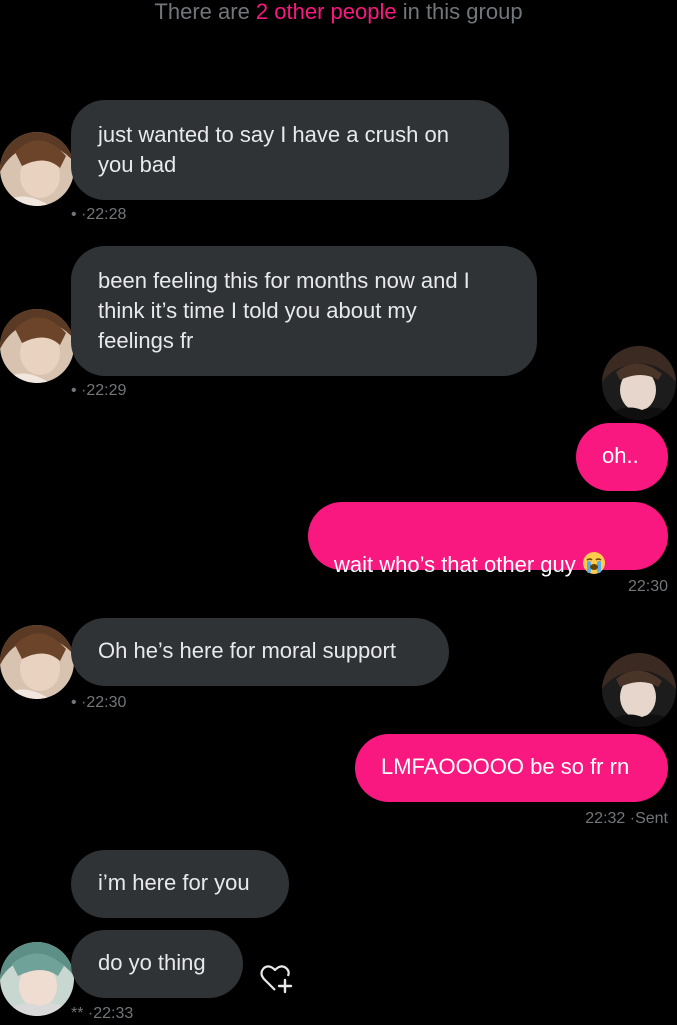  I want to click on message-bubble-outgoing: LMFAOOOOO be so fr rn, so click(511, 768).